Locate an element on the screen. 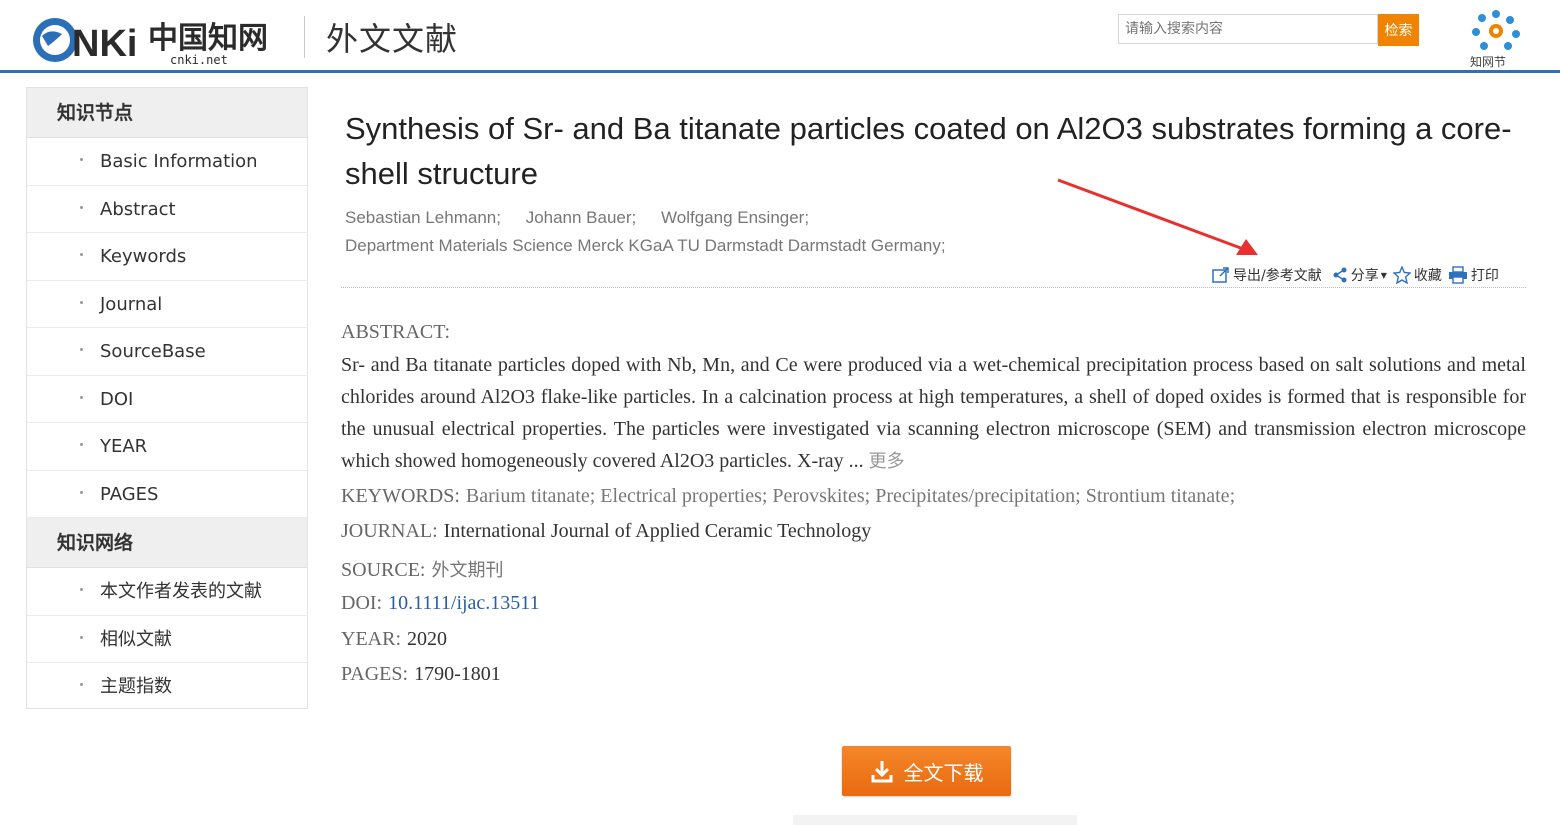 This screenshot has height=825, width=1560. sidebar-item-similar-papers: 相似文献 is located at coordinates (167, 639).